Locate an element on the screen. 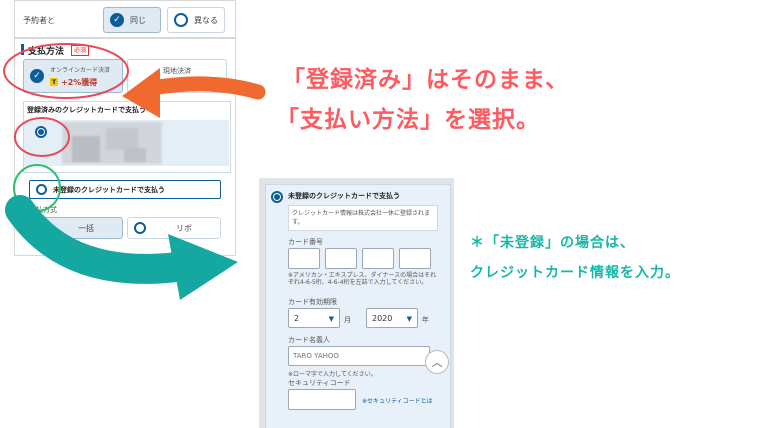 This screenshot has height=428, width=760. highlight-circle-registered-card is located at coordinates (42, 137).